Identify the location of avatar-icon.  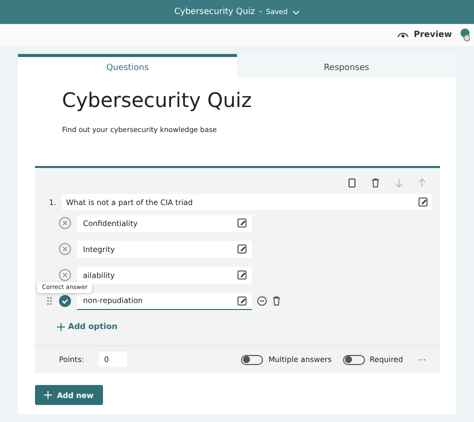
(465, 35).